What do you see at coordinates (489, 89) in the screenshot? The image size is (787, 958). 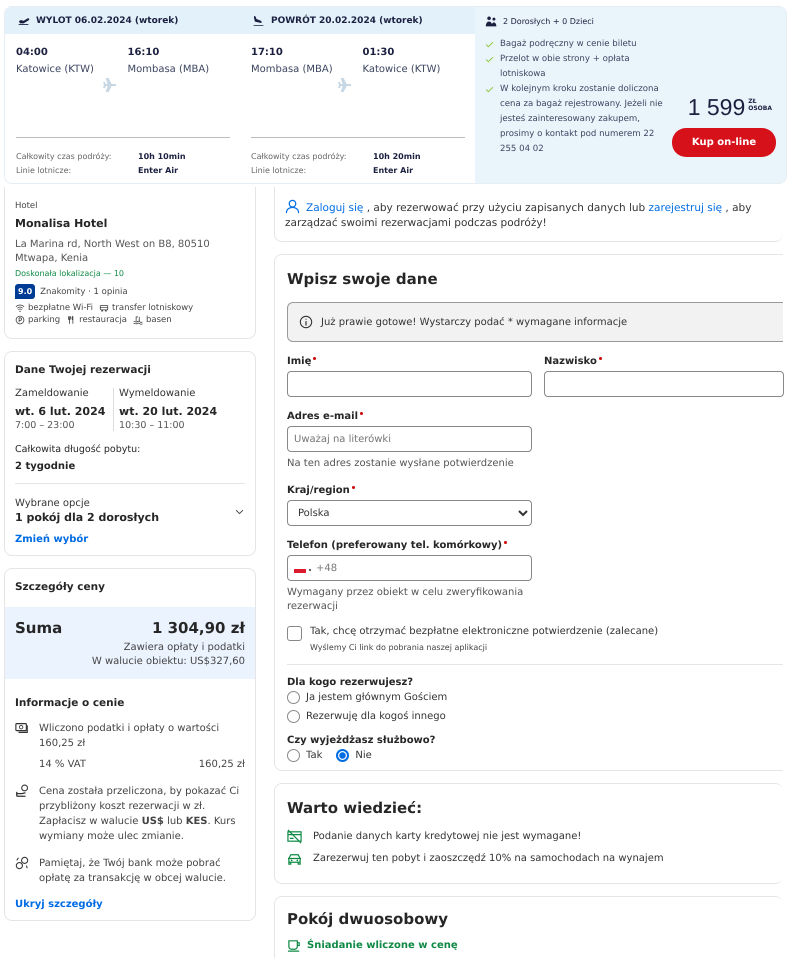 I see `check-icon` at bounding box center [489, 89].